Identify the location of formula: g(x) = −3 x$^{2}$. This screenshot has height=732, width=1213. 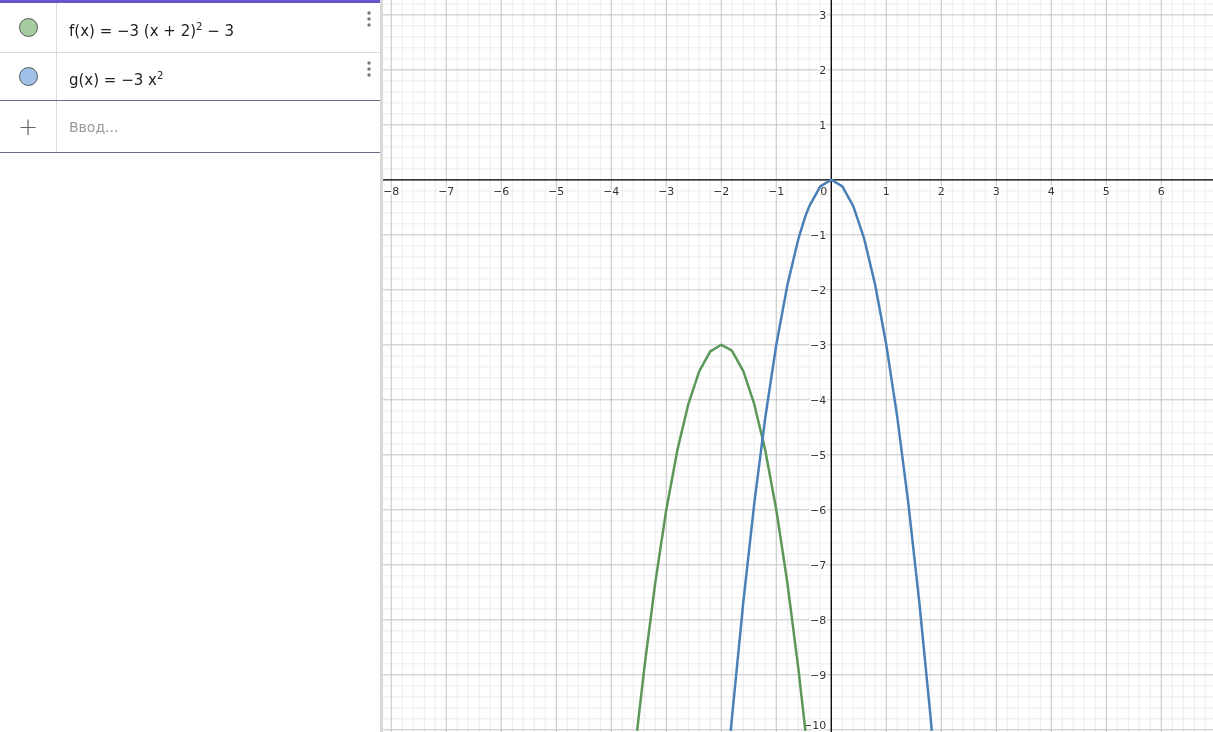
(116, 79).